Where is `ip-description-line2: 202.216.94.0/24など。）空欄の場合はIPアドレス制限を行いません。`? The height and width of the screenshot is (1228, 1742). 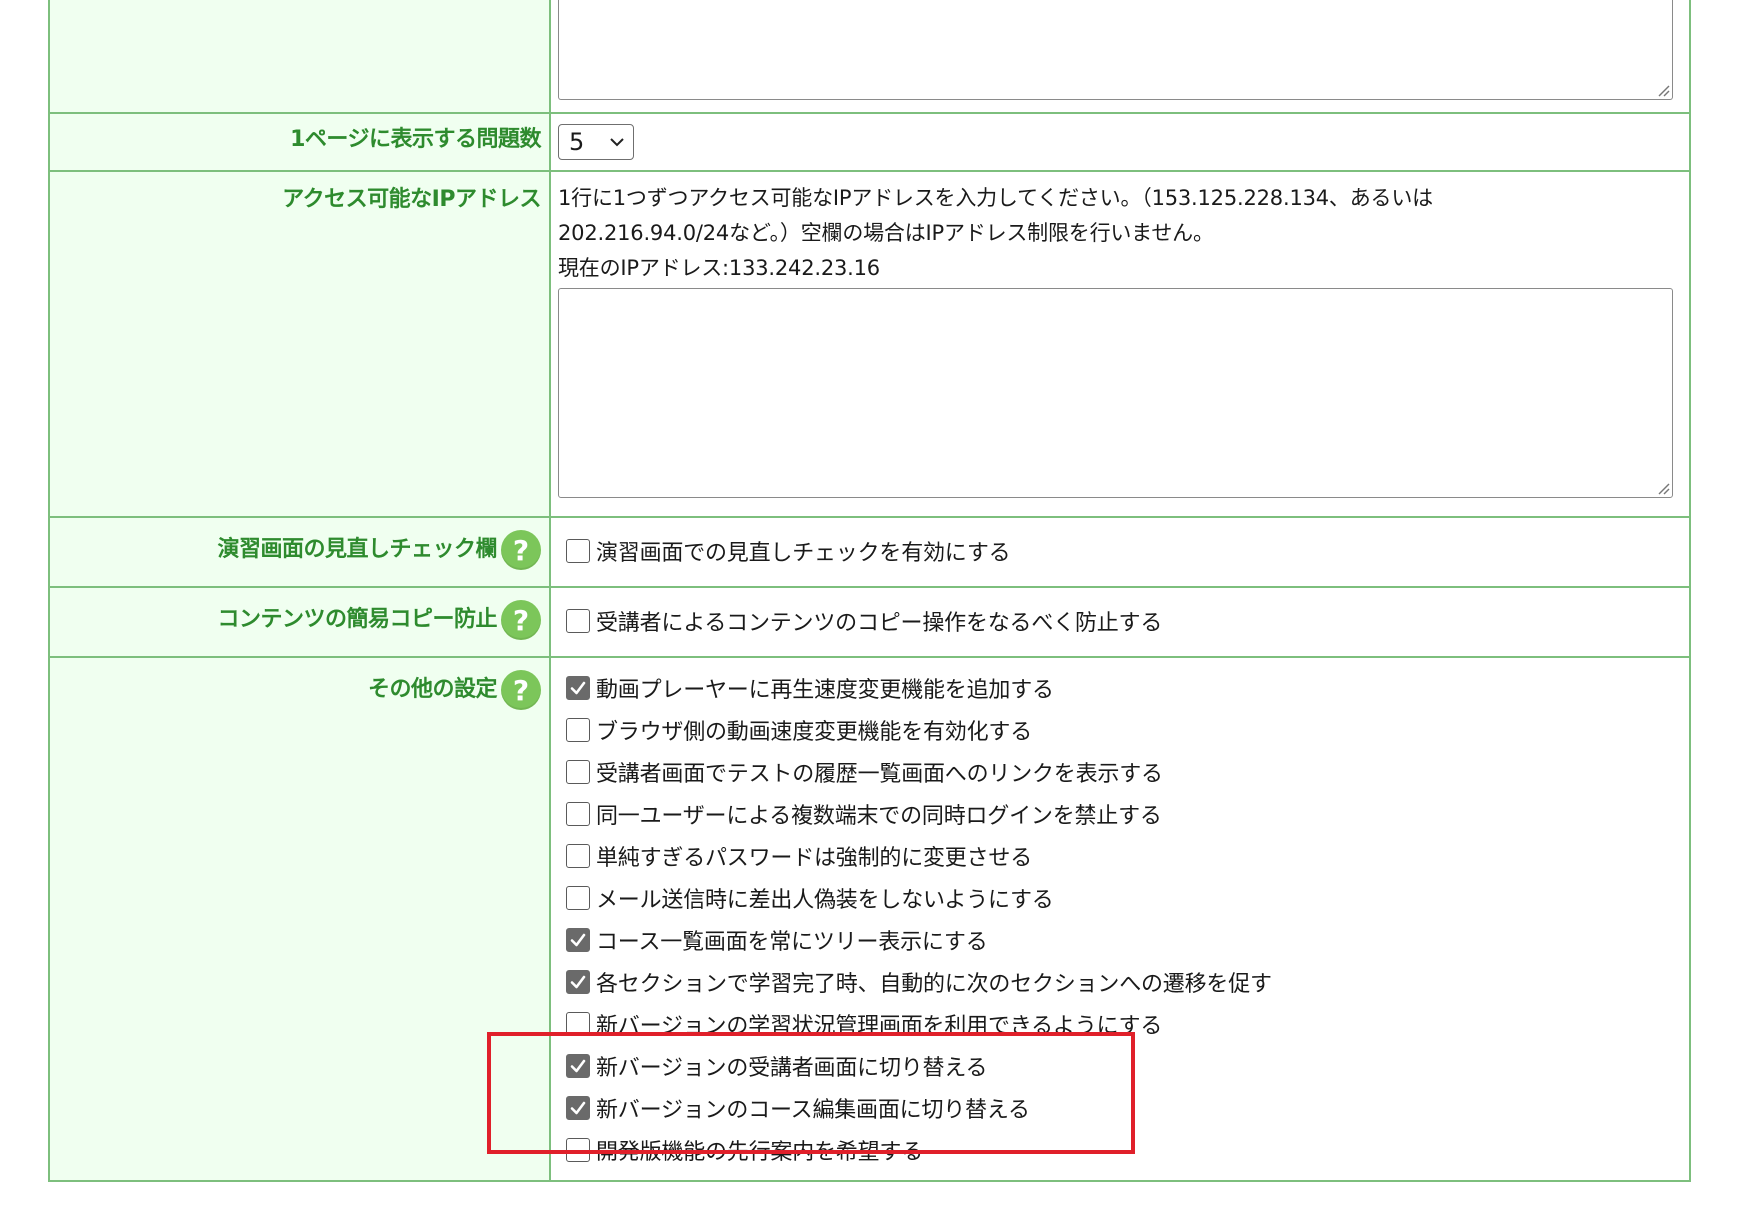
ip-description-line2: 202.216.94.0/24など。）空欄の場合はIPアドレス制限を行いません。 is located at coordinates (886, 233).